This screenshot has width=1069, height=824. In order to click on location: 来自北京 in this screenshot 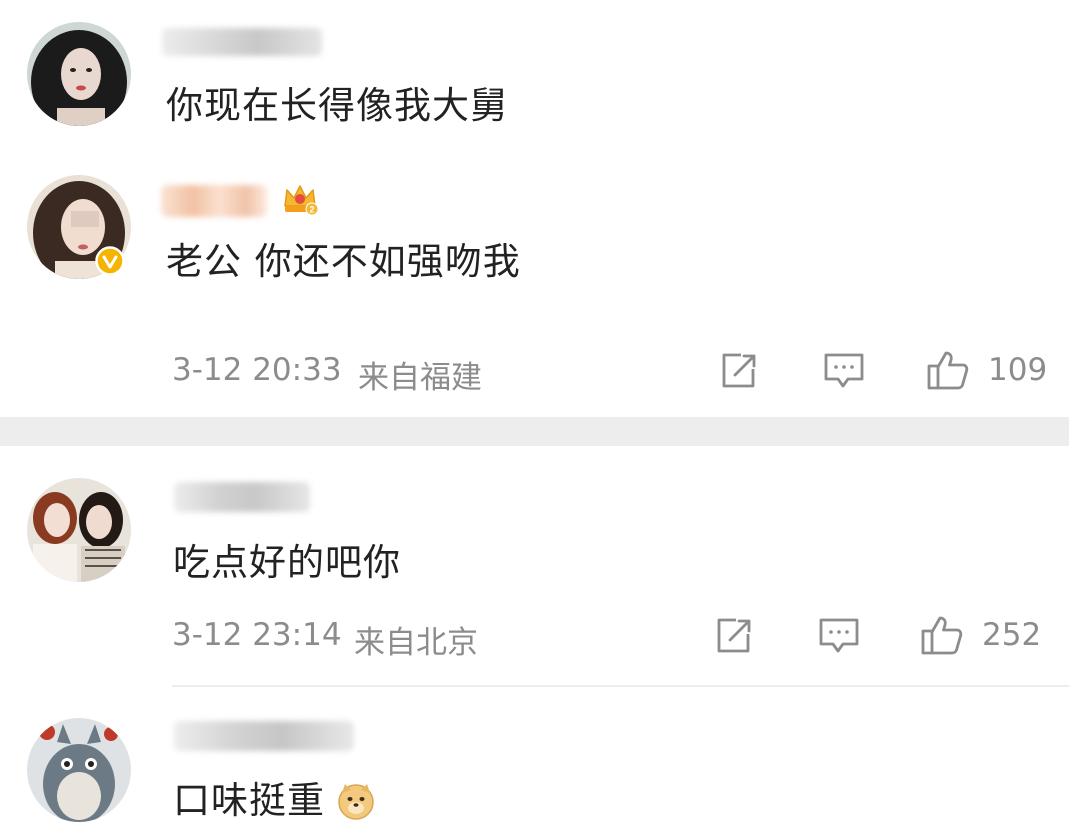, I will do `click(416, 643)`.